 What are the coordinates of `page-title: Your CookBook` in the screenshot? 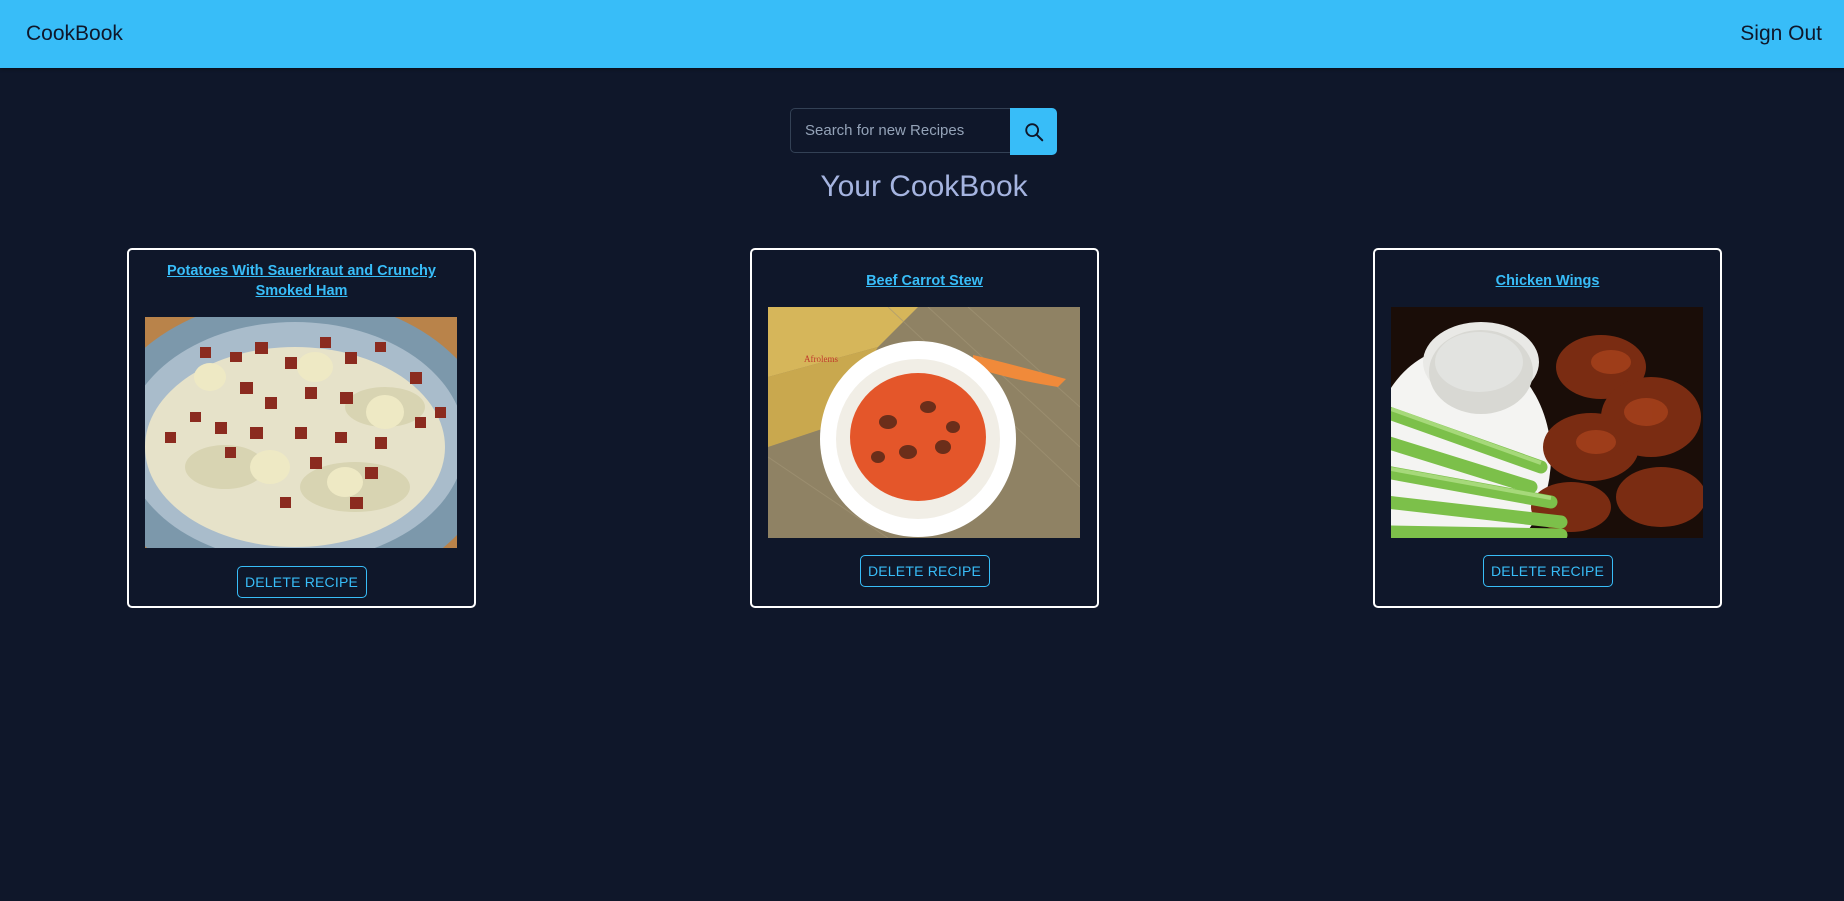 It's located at (924, 186).